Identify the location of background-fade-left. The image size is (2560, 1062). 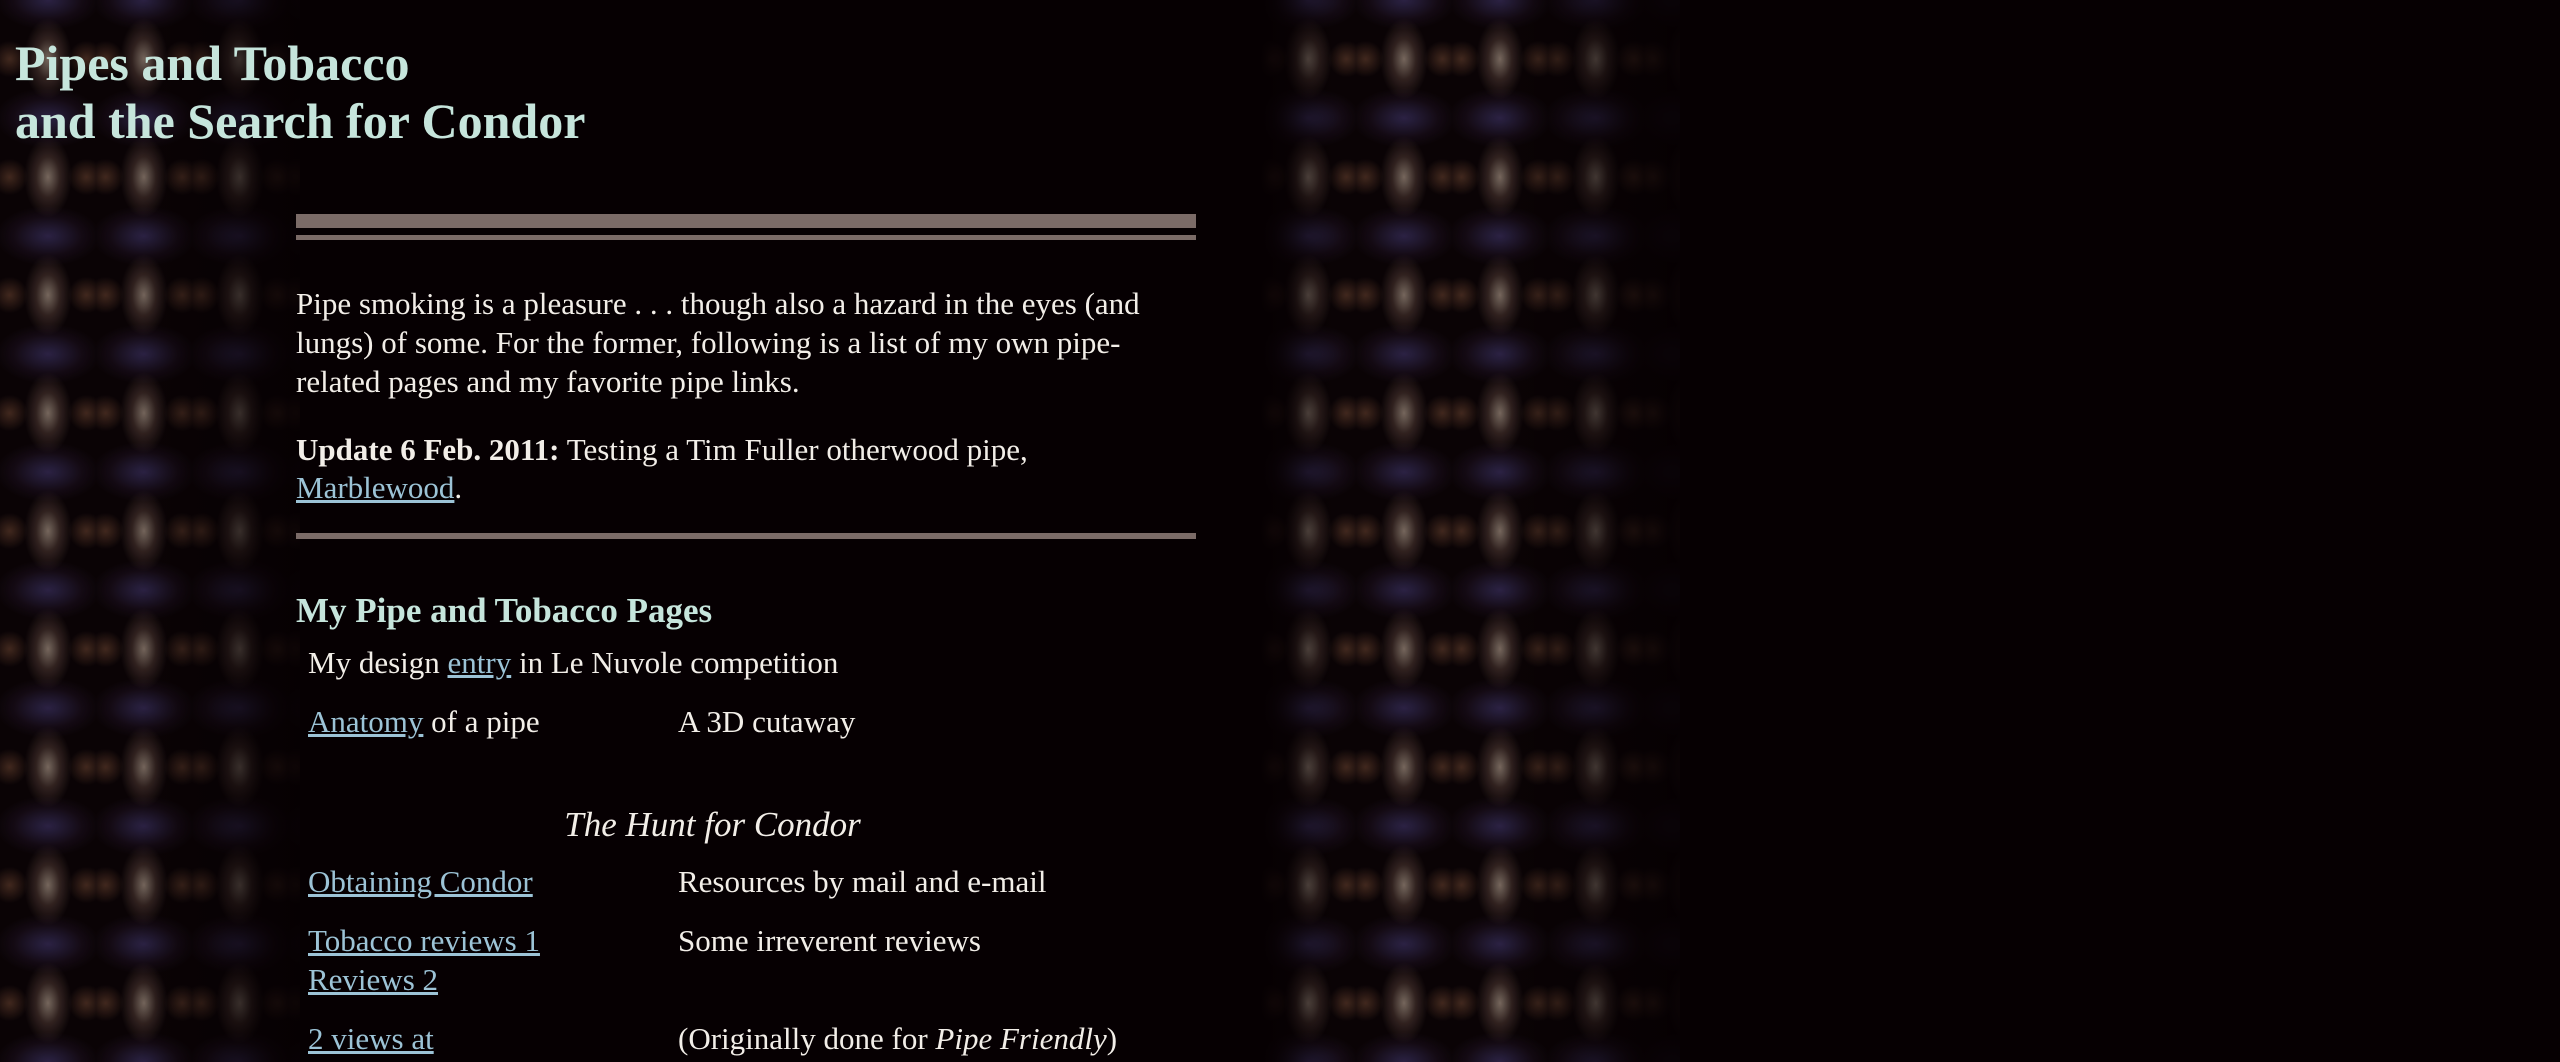
(230, 531).